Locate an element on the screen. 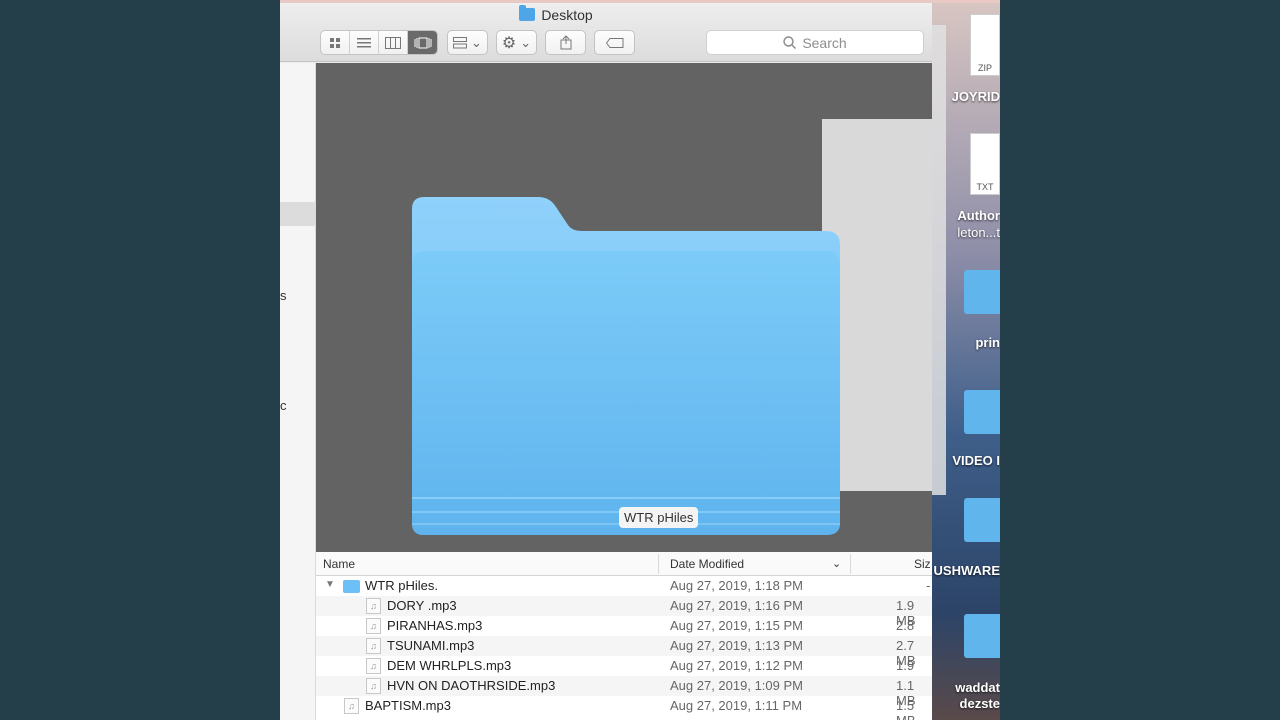  zip-file-icon: ZIP is located at coordinates (985, 45).